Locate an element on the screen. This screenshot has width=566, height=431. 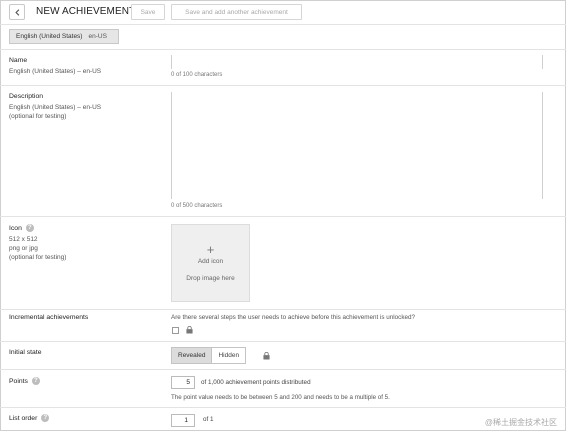
chevron-left-icon is located at coordinates (16, 12).